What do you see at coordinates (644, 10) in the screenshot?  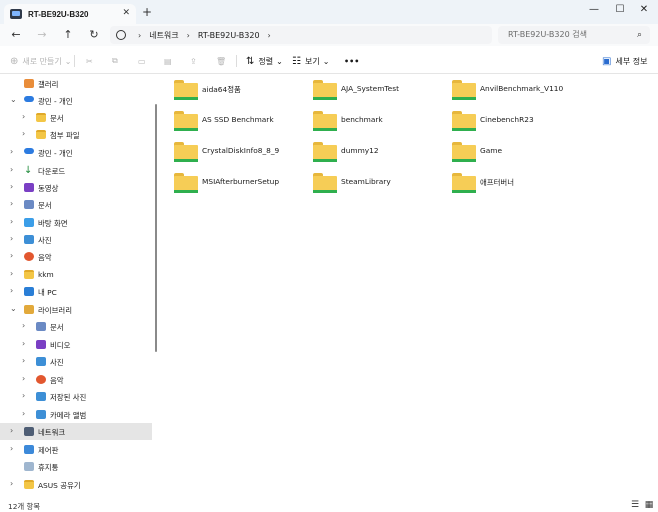 I see `close-window-button: ✕` at bounding box center [644, 10].